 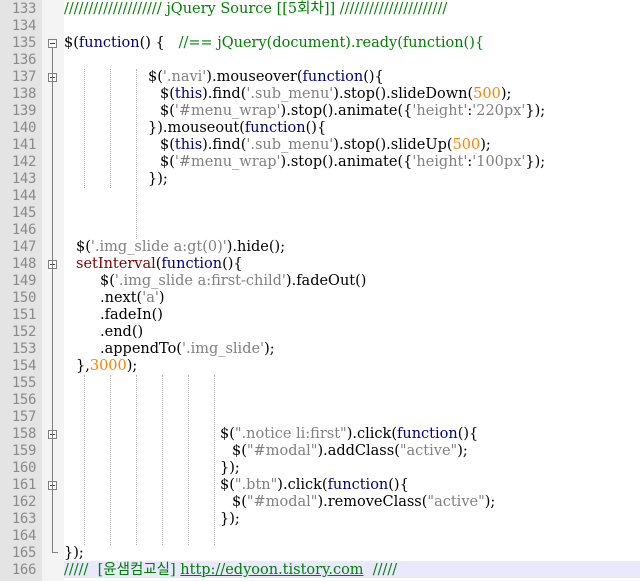 What do you see at coordinates (237, 128) in the screenshot?
I see `code-text: }).mouseout(function(){` at bounding box center [237, 128].